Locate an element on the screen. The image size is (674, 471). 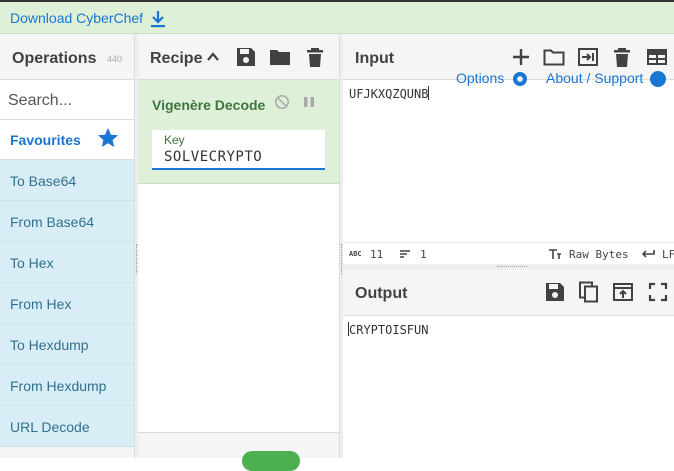
key-value: SOLVECRYPTO is located at coordinates (213, 157).